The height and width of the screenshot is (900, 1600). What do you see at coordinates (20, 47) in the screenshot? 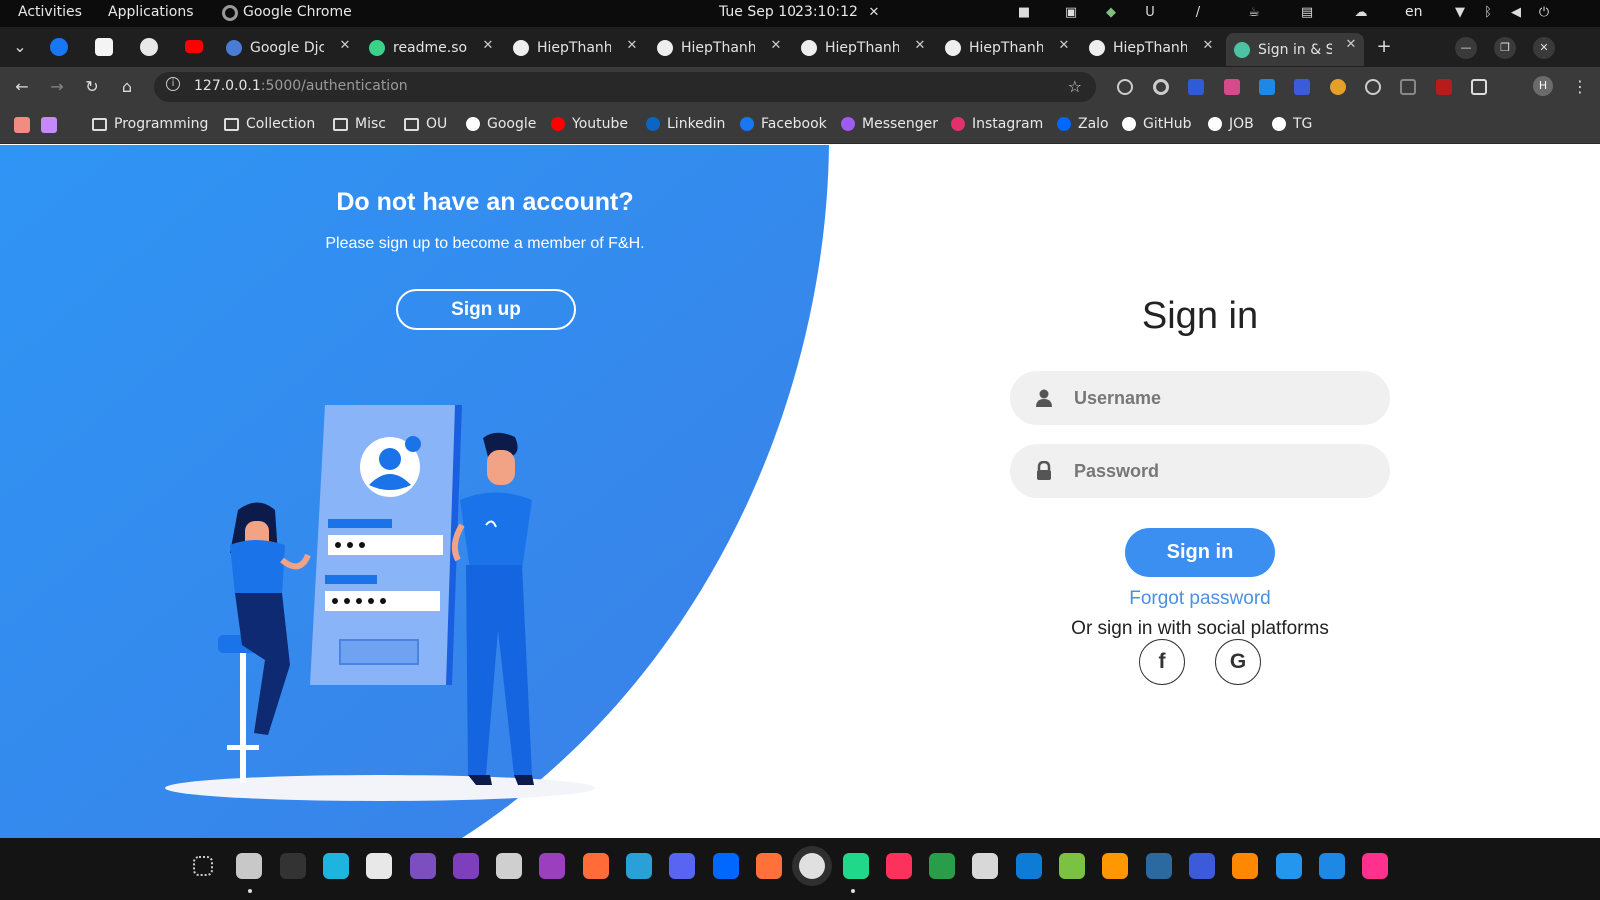
I see `tab-search-icon: ⌄` at bounding box center [20, 47].